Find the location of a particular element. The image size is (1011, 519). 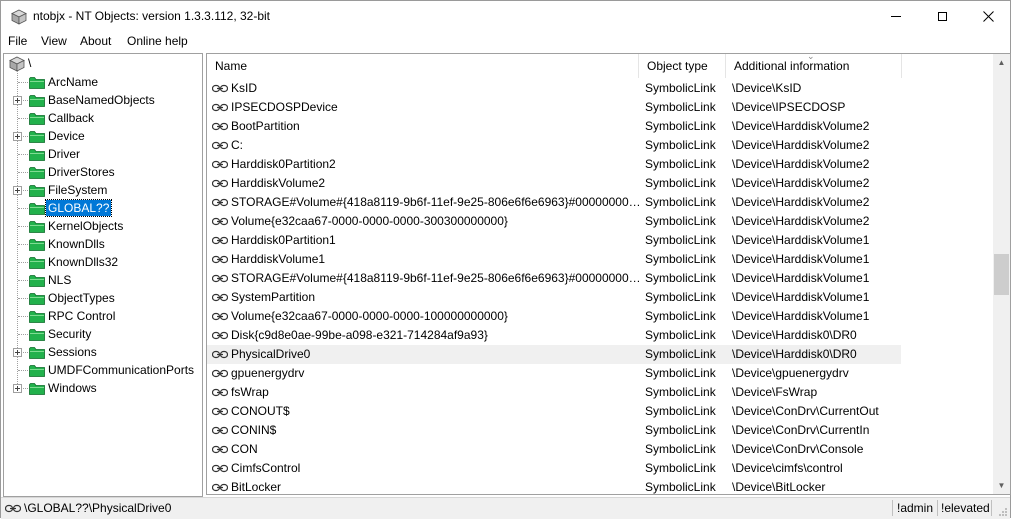

minimize-button is located at coordinates (896, 16).